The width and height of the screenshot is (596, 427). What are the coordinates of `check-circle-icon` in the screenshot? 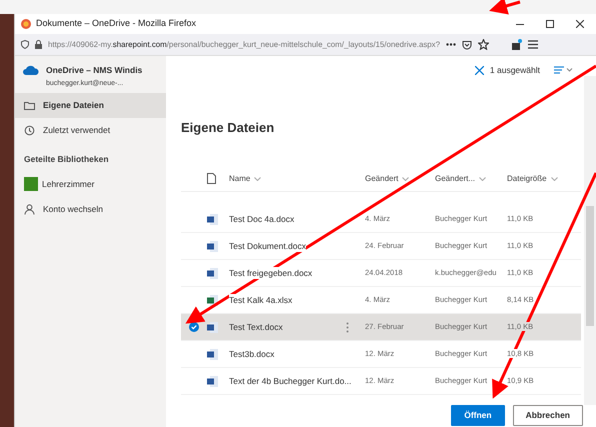 It's located at (194, 327).